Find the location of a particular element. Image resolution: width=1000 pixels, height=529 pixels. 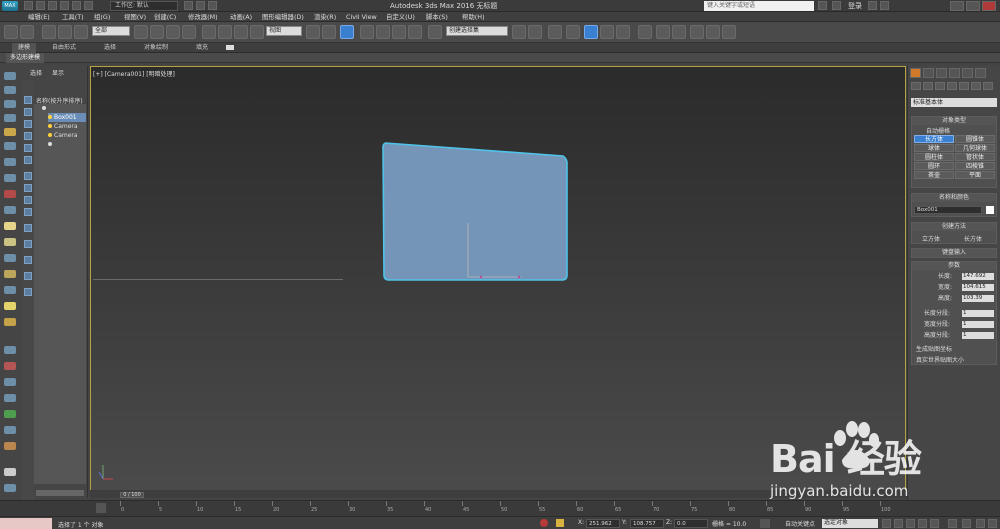

orbit-icon is located at coordinates (980, 523).